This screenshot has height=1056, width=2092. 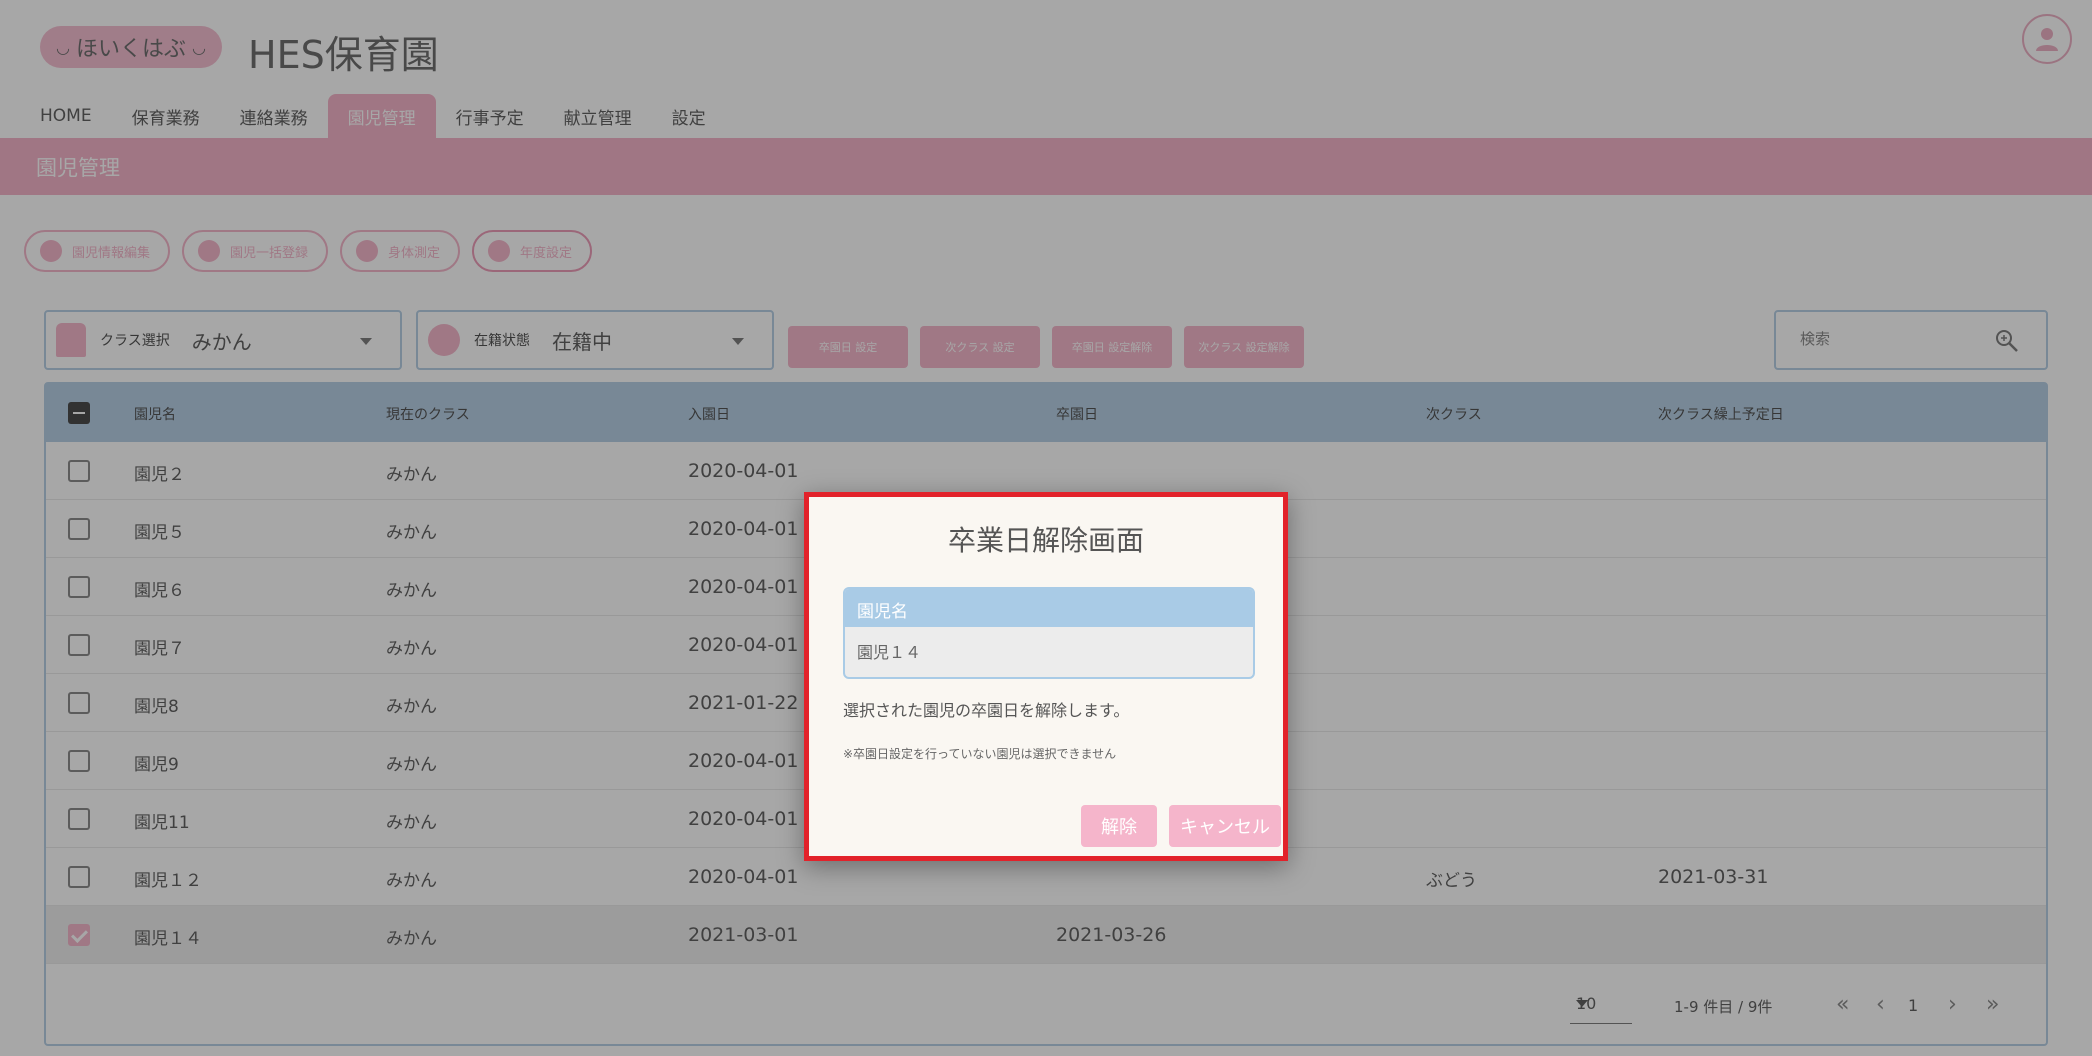 I want to click on dialog-title: 卒業日解除画面, so click(x=1045, y=540).